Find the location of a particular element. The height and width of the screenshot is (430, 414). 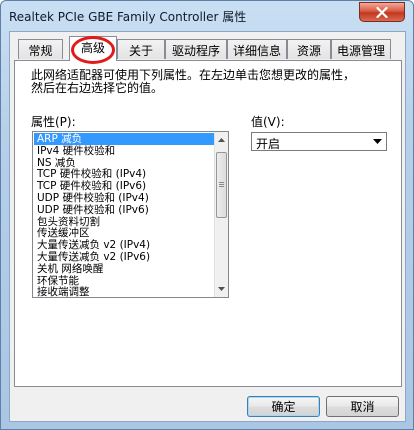

property-list-item: 接收端调整 is located at coordinates (124, 291).